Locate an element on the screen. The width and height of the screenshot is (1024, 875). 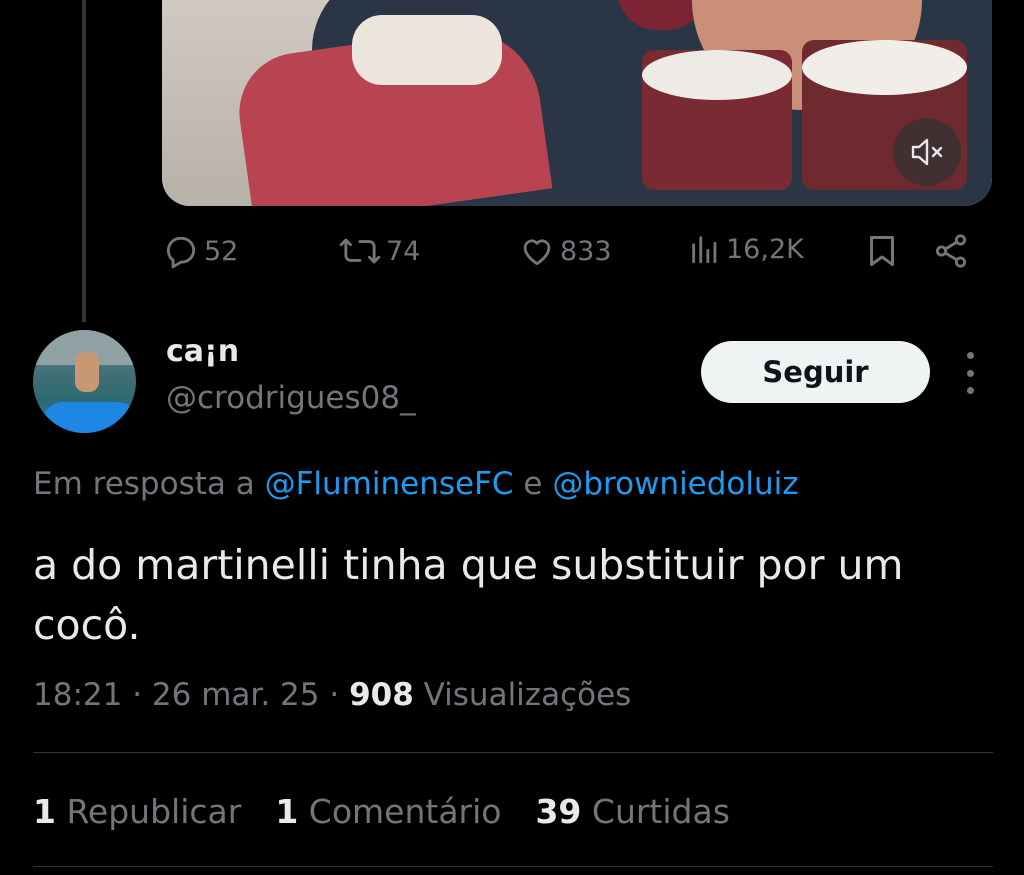
share-icon is located at coordinates (951, 251).